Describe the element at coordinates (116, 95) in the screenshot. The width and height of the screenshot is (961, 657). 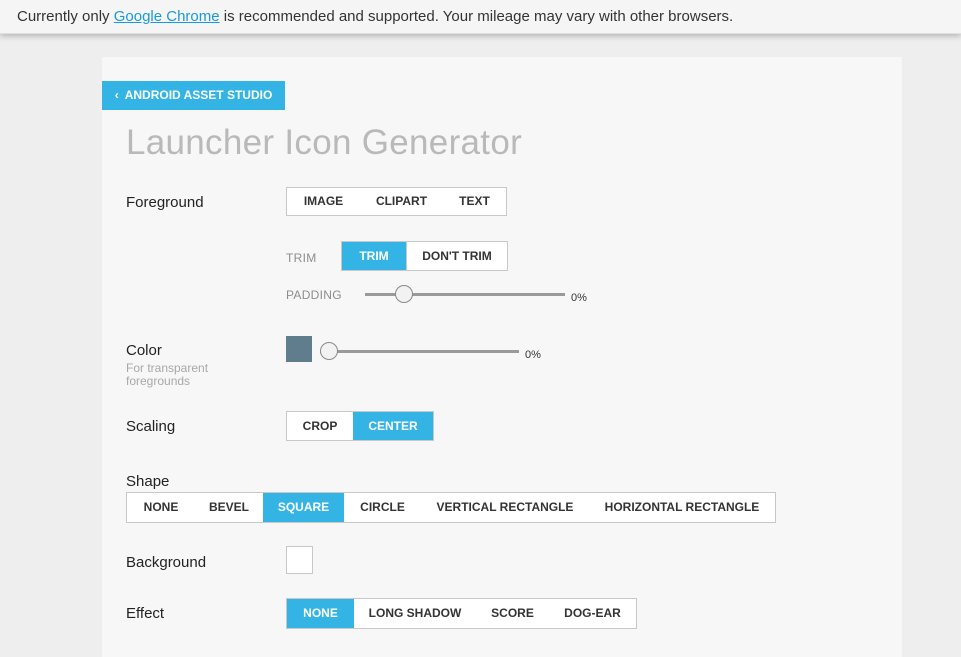
I see `chevron-left-icon: ‹` at that location.